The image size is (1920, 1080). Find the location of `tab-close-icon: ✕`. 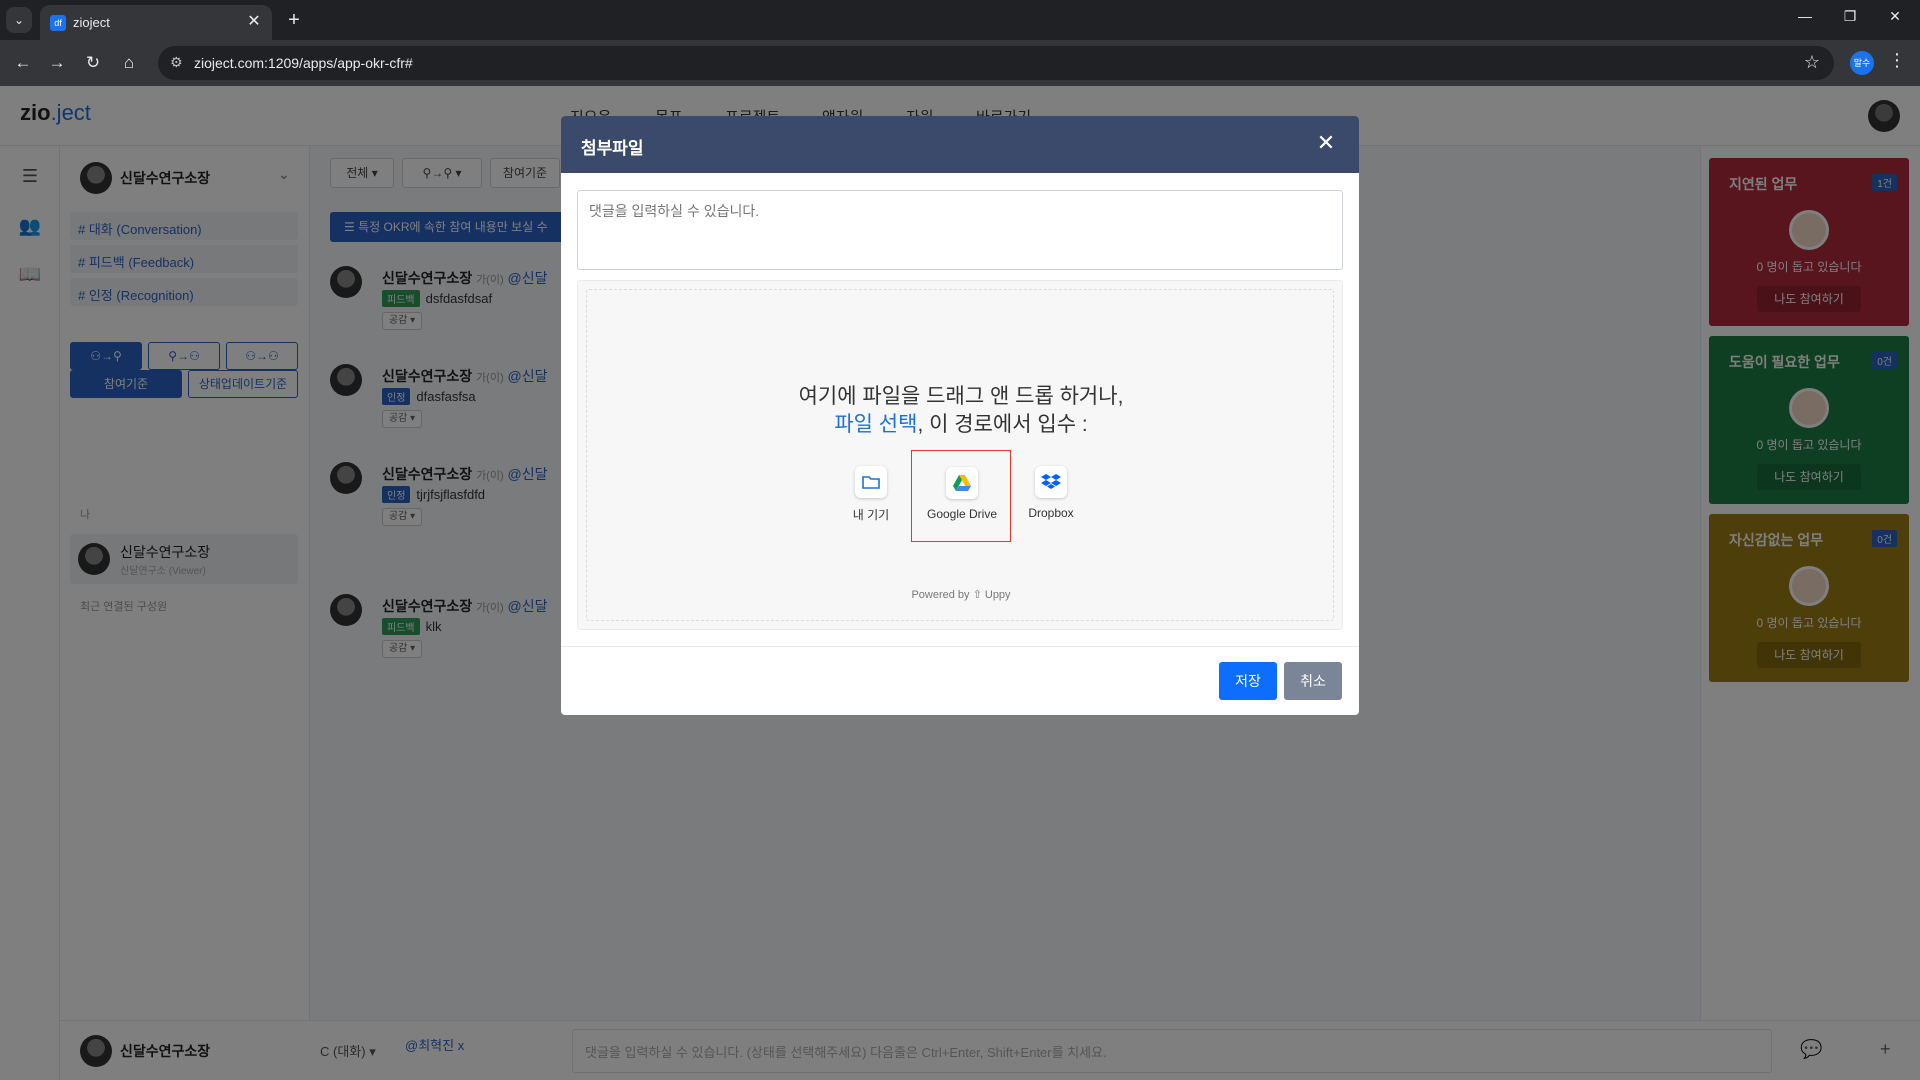

tab-close-icon: ✕ is located at coordinates (254, 22).